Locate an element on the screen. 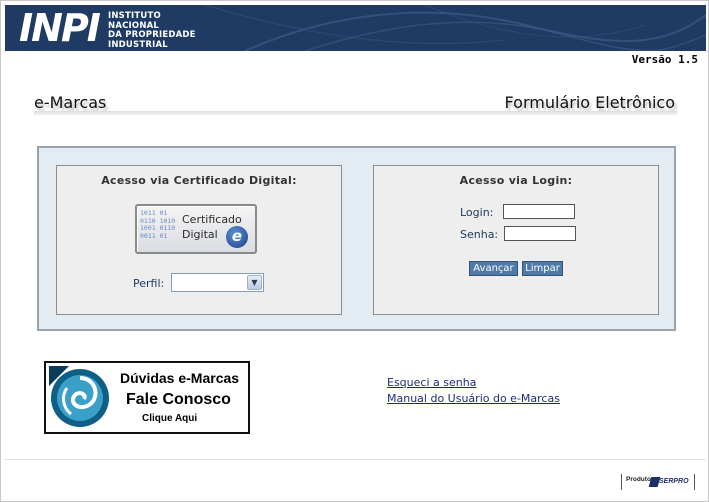 The width and height of the screenshot is (709, 502). title-divider is located at coordinates (355, 113).